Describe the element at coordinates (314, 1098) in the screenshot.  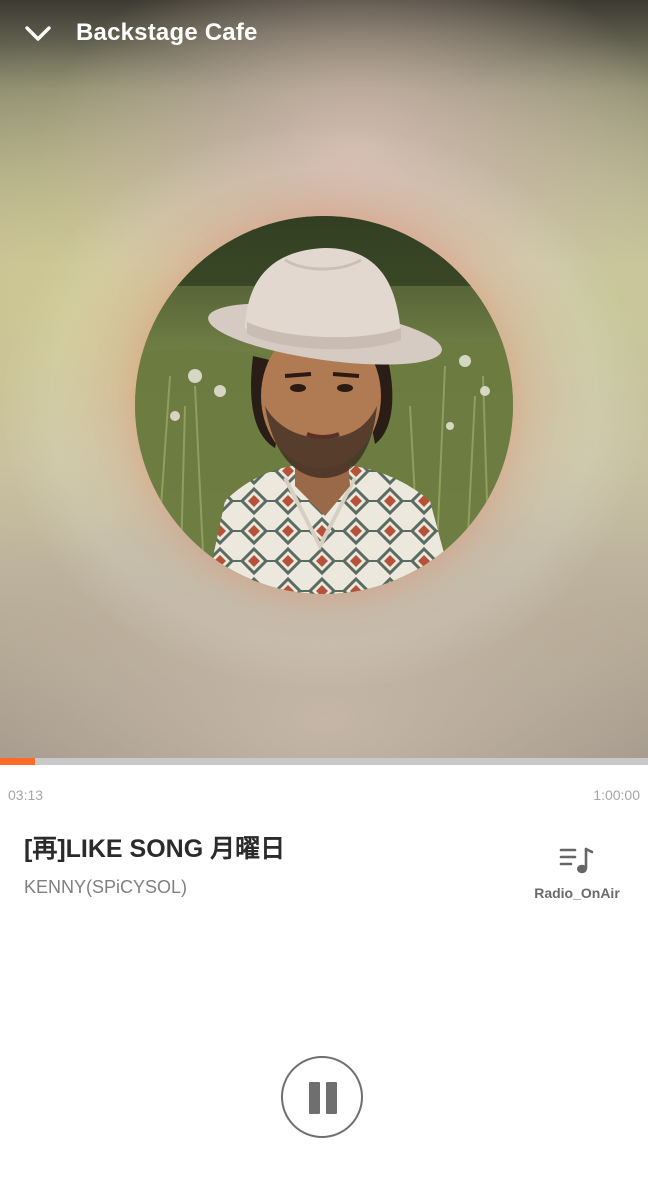
I see `pause-icon` at that location.